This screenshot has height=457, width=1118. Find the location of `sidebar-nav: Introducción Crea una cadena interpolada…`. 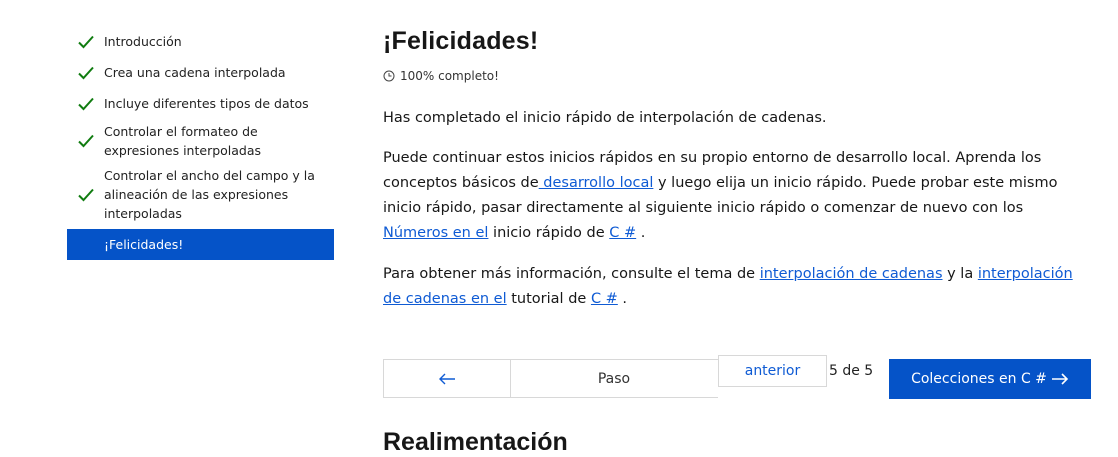

sidebar-nav: Introducción Crea una cadena interpolada… is located at coordinates (200, 145).